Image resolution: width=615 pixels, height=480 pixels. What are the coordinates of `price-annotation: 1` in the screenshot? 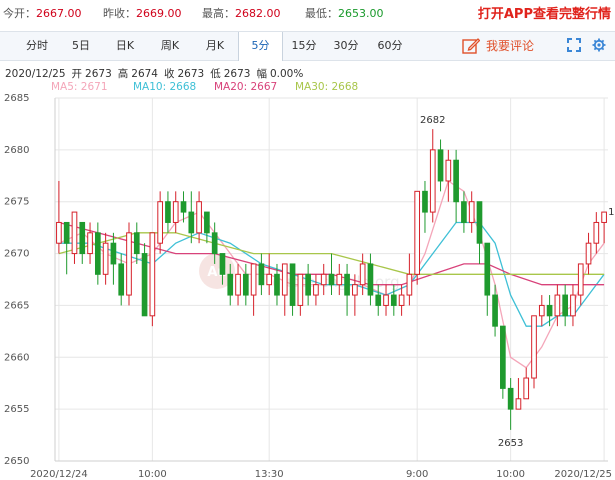 It's located at (611, 212).